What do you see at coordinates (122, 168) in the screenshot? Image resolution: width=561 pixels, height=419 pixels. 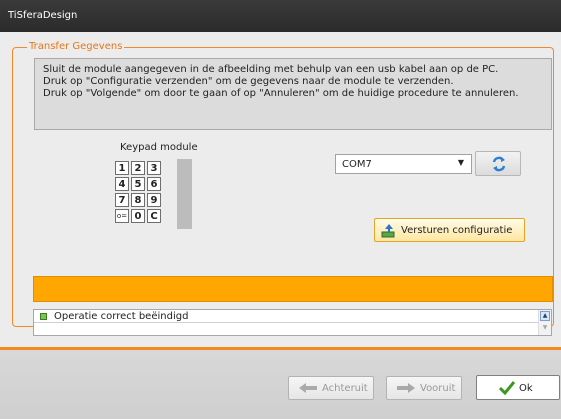 I see `keypad-key: 1` at bounding box center [122, 168].